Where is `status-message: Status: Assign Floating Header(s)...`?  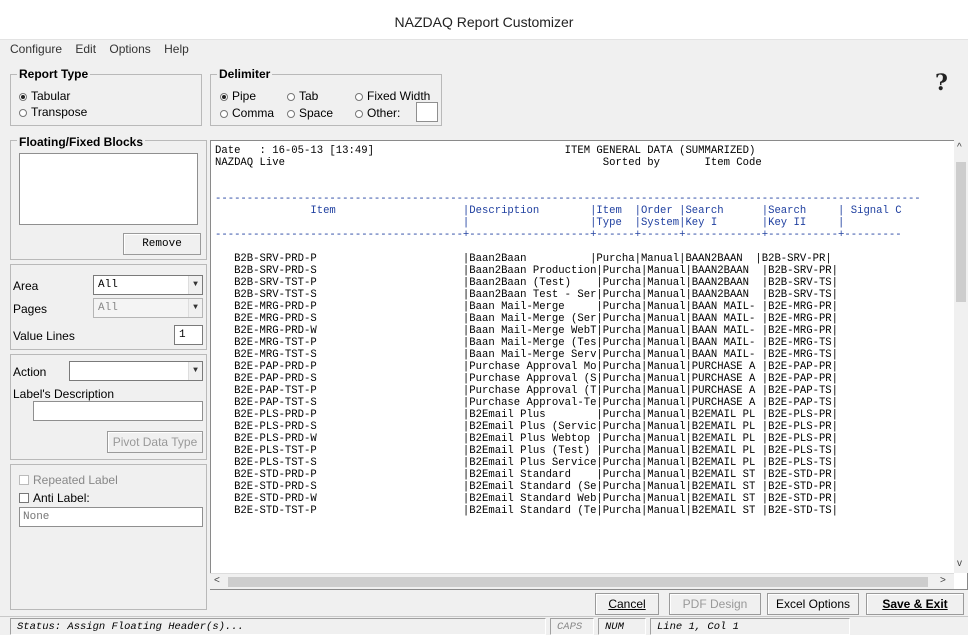
status-message: Status: Assign Floating Header(s)... is located at coordinates (278, 626).